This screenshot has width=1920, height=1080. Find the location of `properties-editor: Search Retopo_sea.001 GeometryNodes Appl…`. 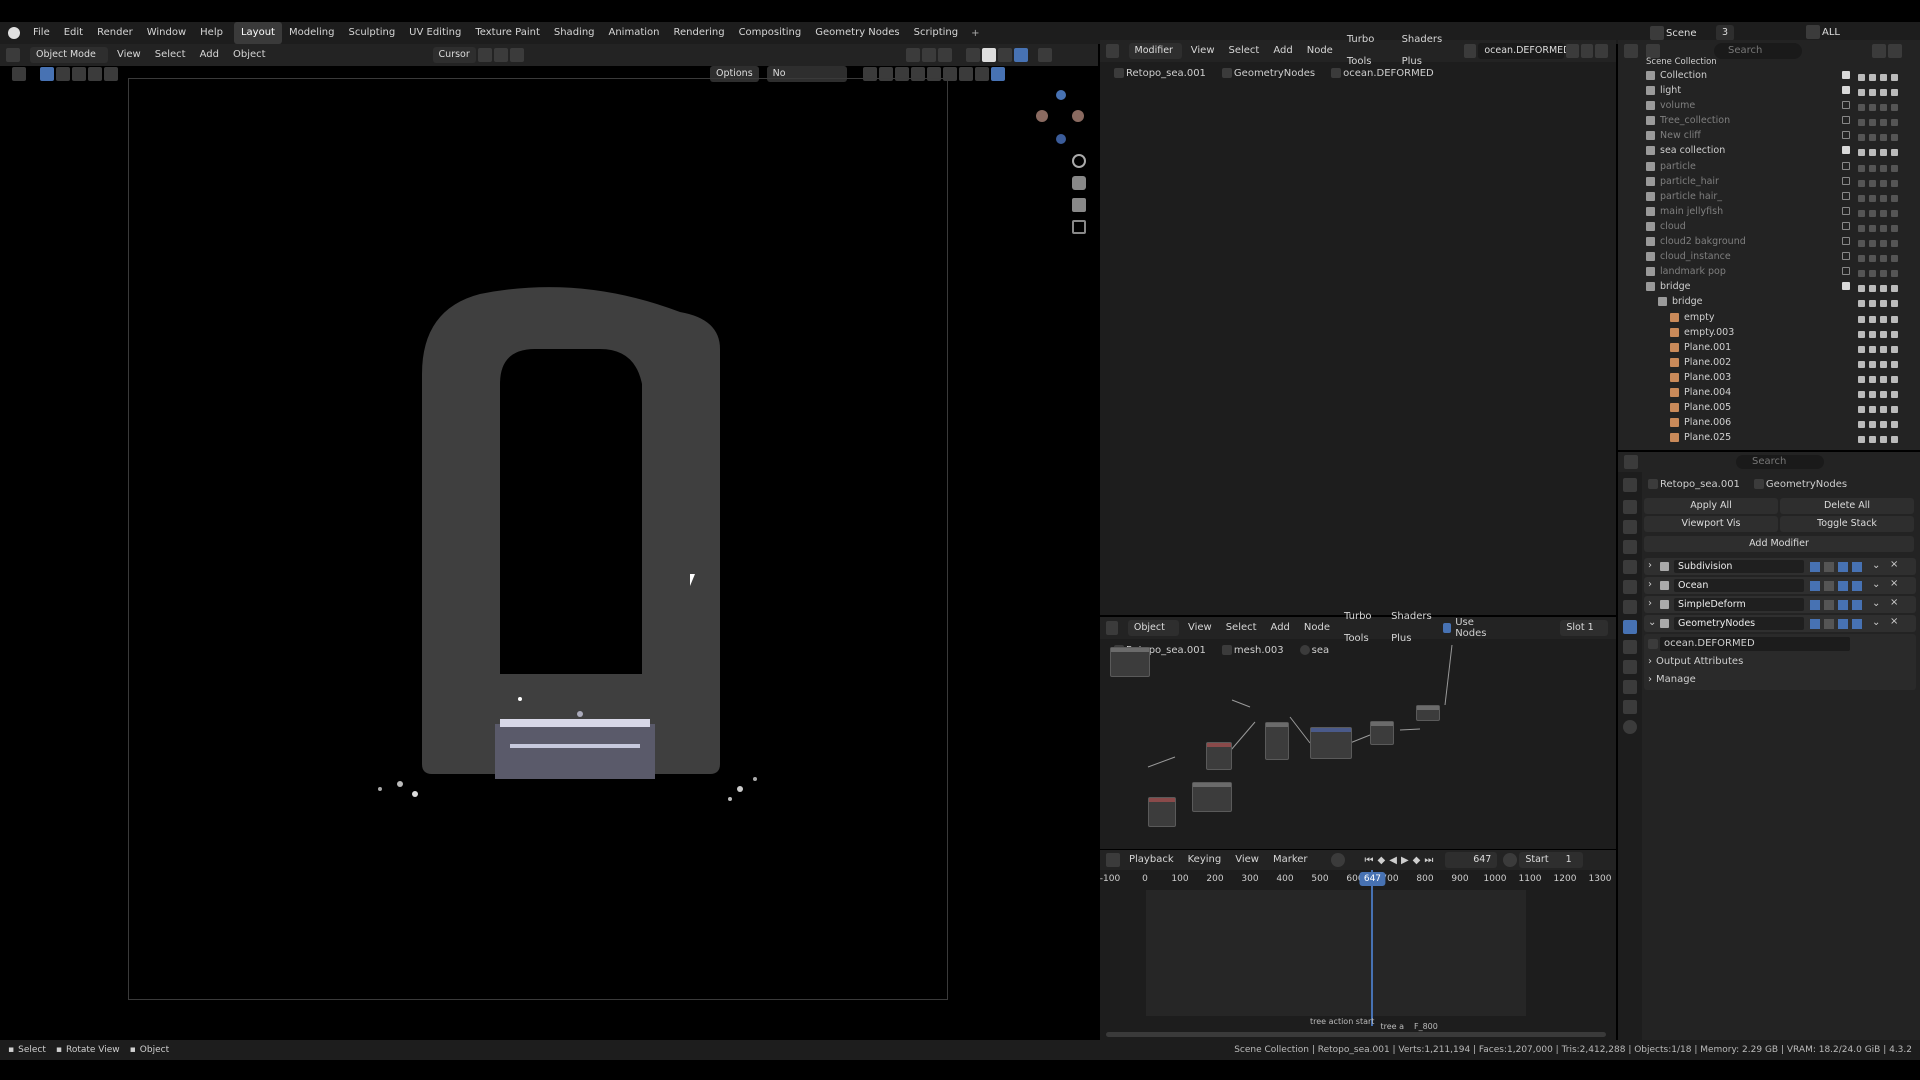

properties-editor: Search Retopo_sea.001 GeometryNodes Appl… is located at coordinates (1769, 747).